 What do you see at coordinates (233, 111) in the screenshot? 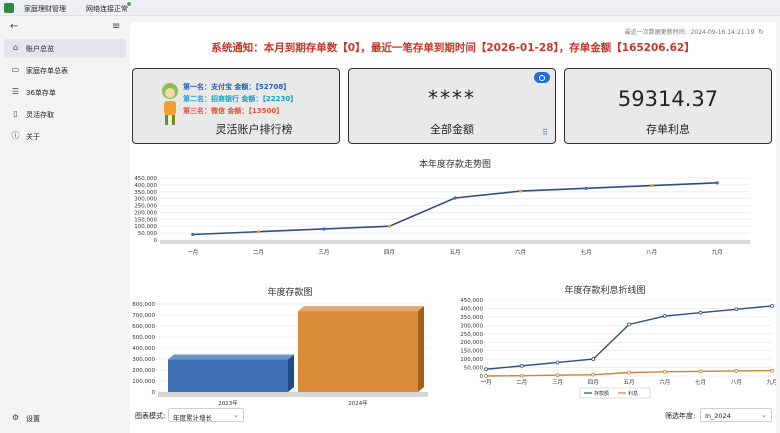
I see `rank-third: 第三名：微信 金额：【13500】` at bounding box center [233, 111].